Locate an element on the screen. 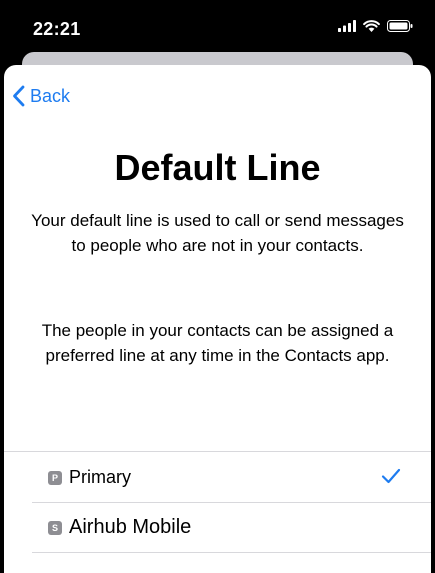  line-option-primary: P Primary is located at coordinates (231, 477).